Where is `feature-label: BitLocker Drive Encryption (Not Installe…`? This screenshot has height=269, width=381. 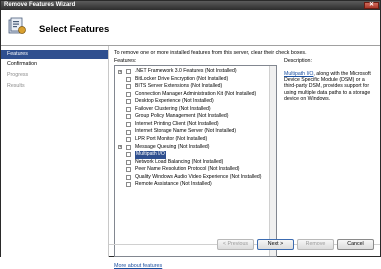
feature-label: BitLocker Drive Encryption (Not Installe… is located at coordinates (182, 78).